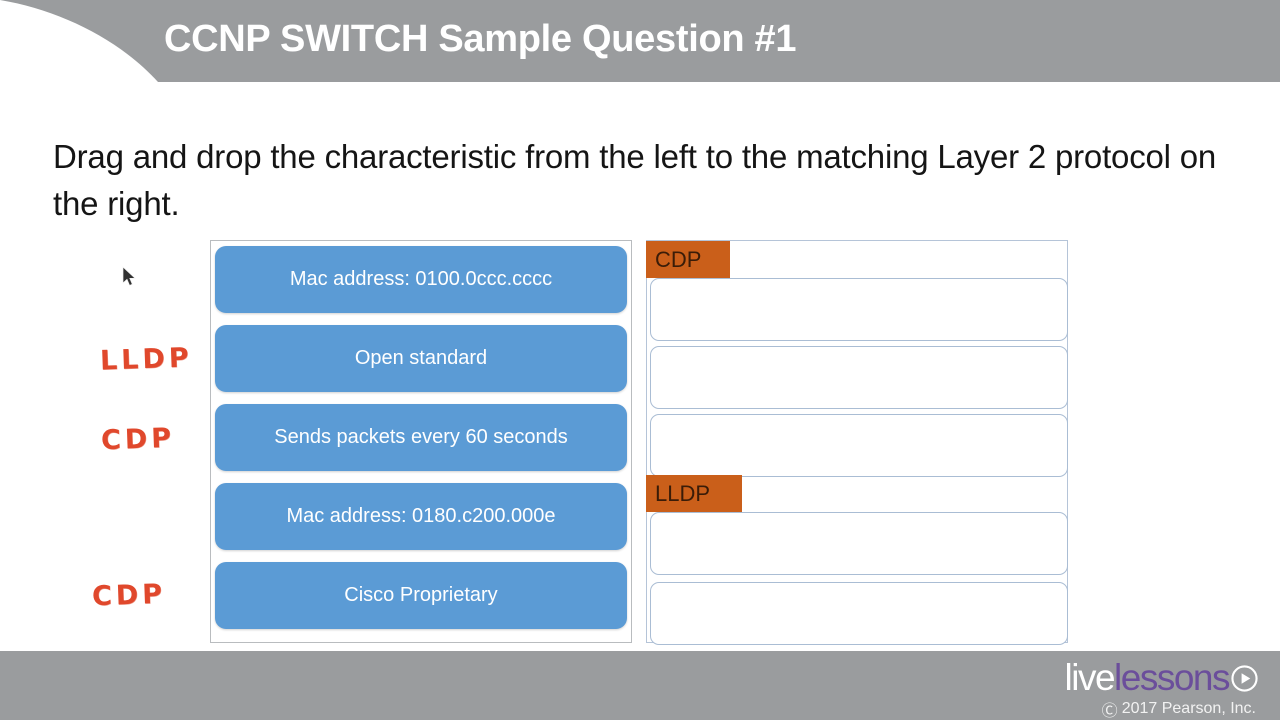 This screenshot has width=1280, height=721. I want to click on mouse-cursor-icon, so click(129, 276).